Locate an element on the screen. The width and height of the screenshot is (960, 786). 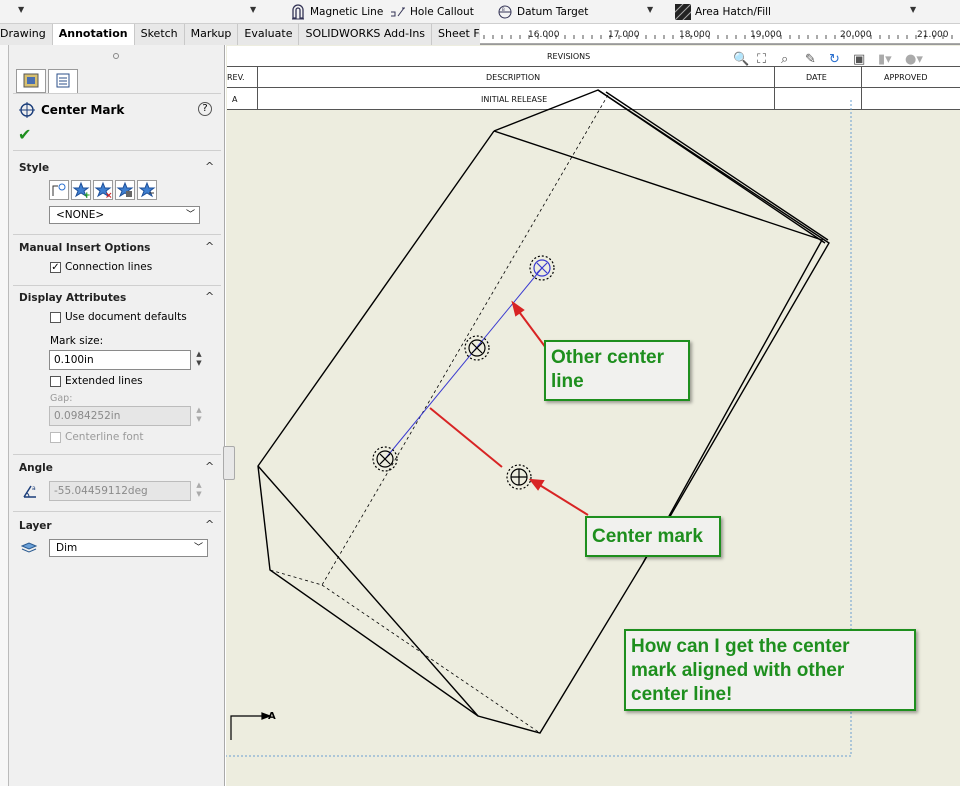
centerline-font-checkbox is located at coordinates (55, 437).